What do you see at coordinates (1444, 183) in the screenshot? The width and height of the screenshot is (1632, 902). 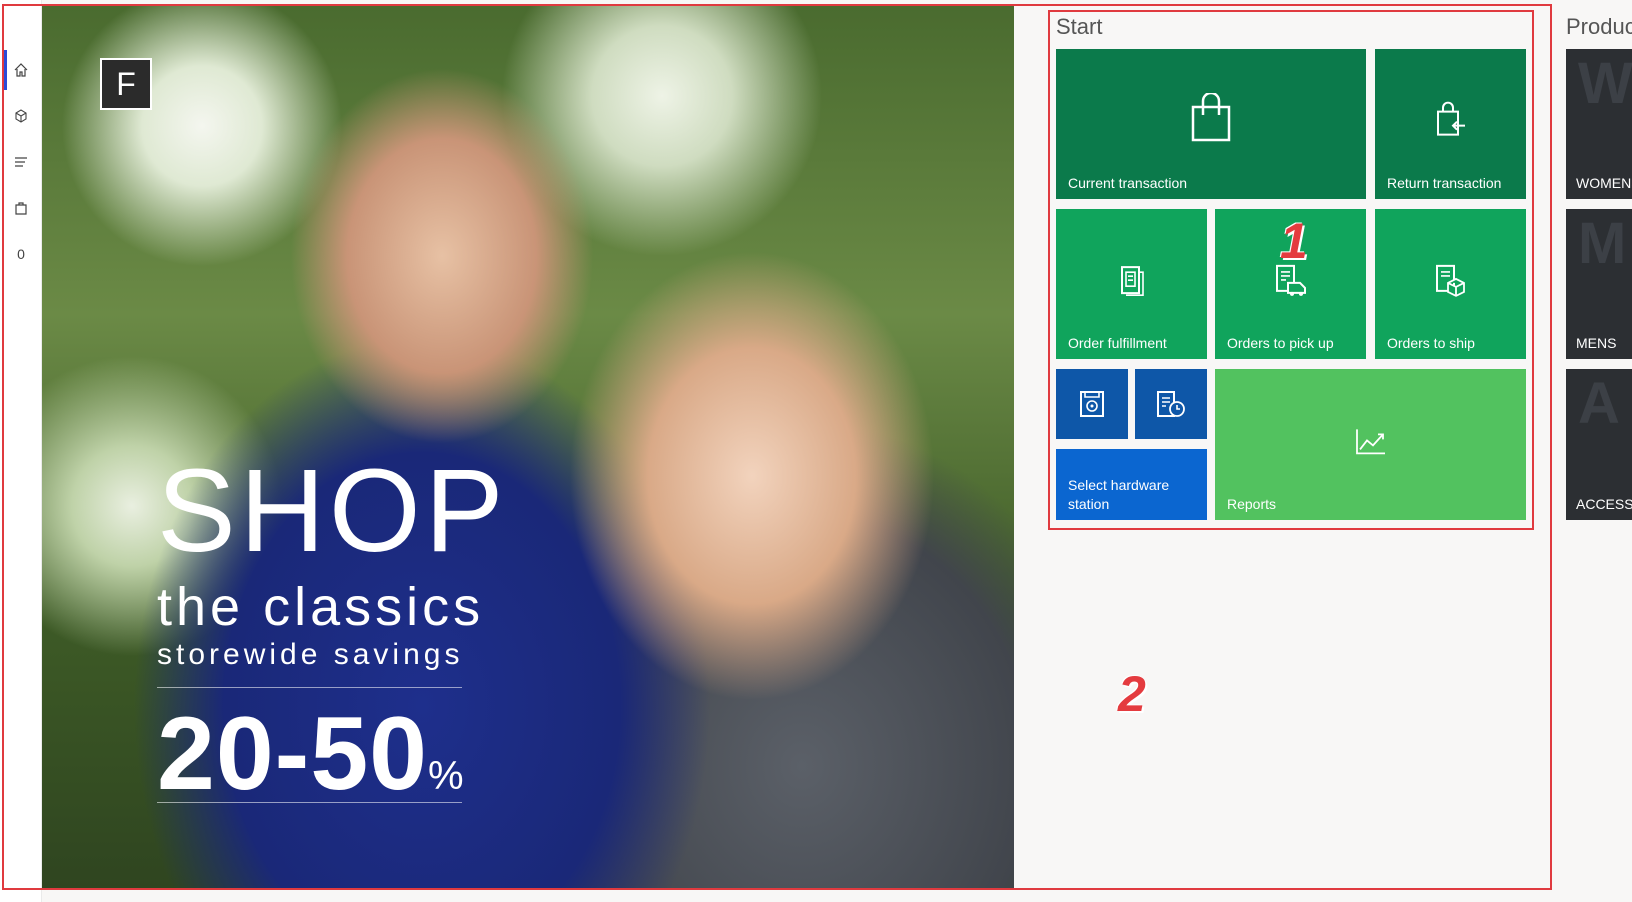 I see `return-transaction-label: Return transaction` at bounding box center [1444, 183].